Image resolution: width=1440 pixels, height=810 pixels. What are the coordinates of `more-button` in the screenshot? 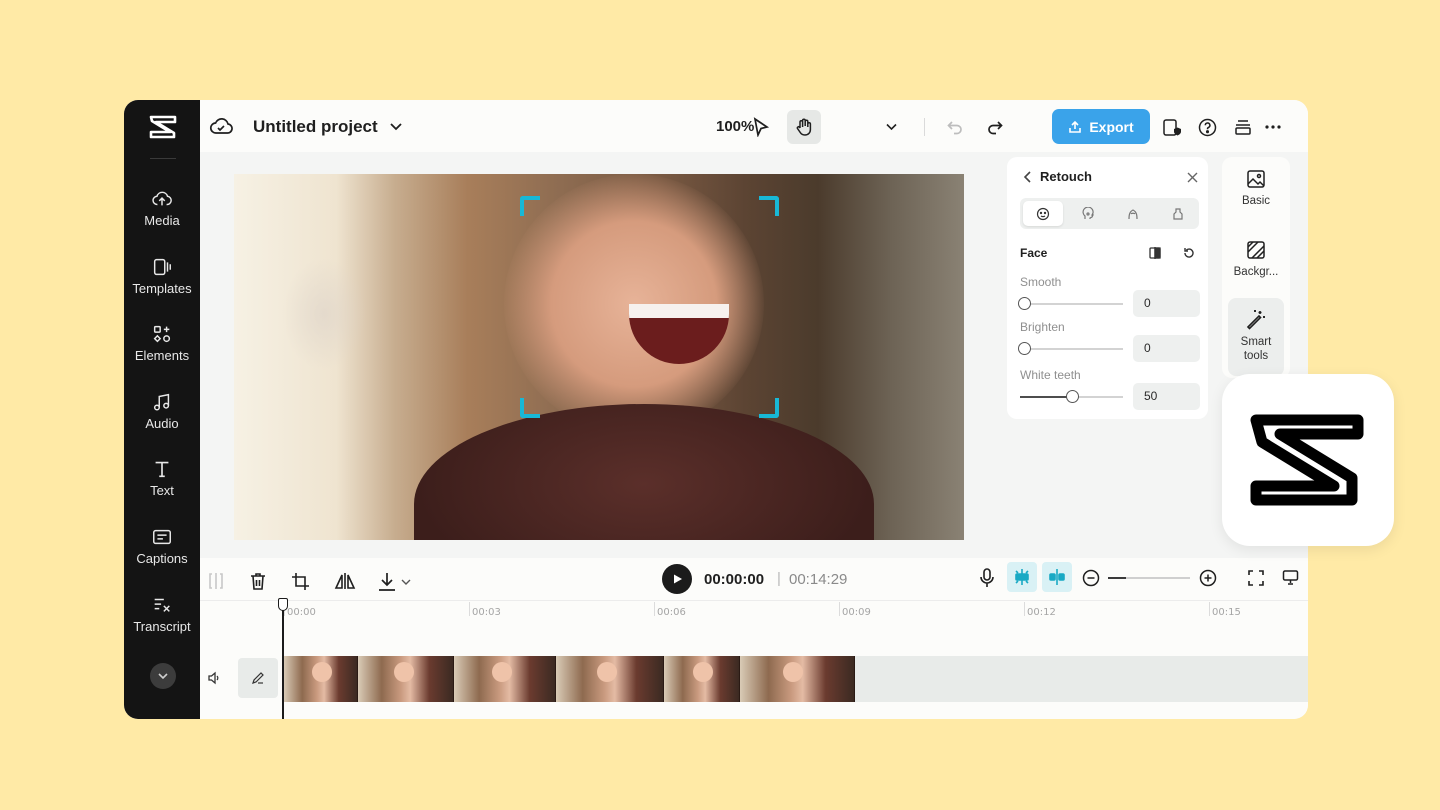 It's located at (1273, 127).